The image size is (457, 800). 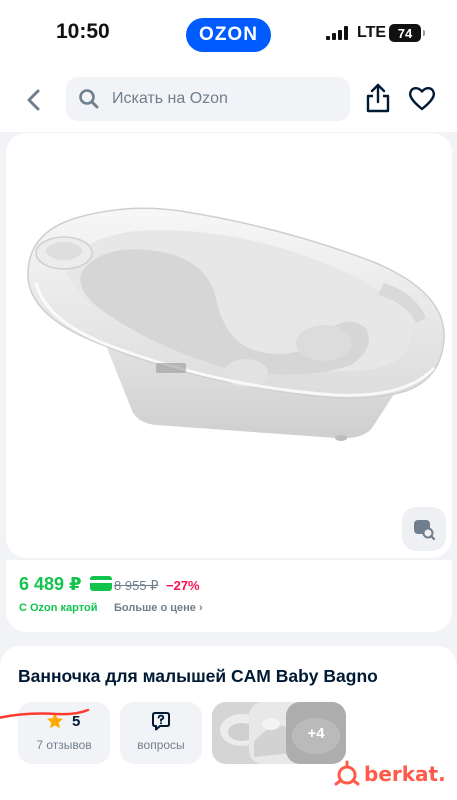 I want to click on old-price: 8 955 ₽, so click(x=136, y=585).